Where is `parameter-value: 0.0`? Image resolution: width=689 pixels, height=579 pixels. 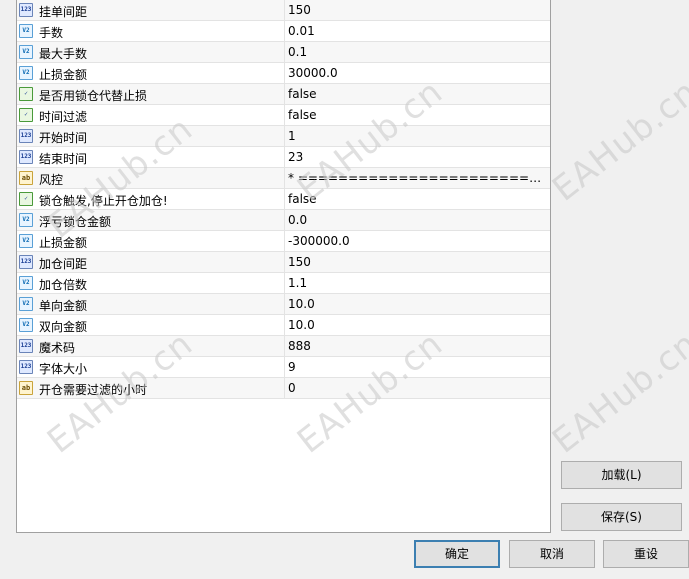
parameter-value: 0.0 is located at coordinates (416, 220).